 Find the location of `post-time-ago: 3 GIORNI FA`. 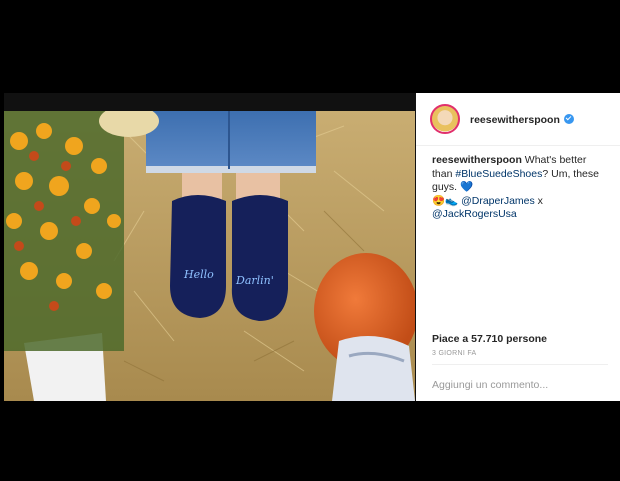

post-time-ago: 3 GIORNI FA is located at coordinates (454, 353).